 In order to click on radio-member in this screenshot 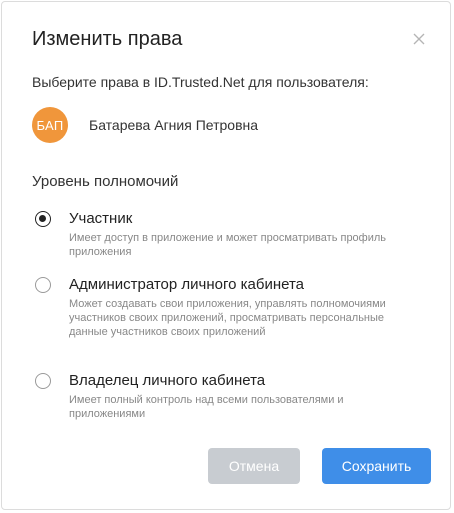, I will do `click(43, 219)`.